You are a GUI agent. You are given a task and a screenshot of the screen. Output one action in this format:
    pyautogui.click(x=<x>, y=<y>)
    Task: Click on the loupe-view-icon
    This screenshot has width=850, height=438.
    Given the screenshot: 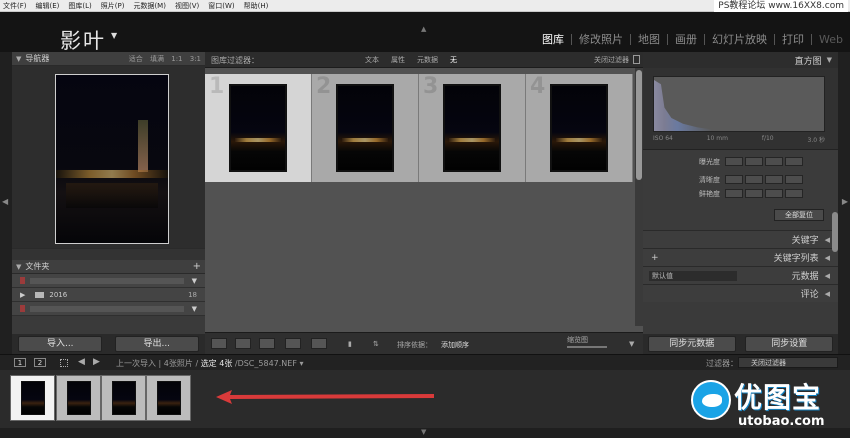 What is the action you would take?
    pyautogui.click(x=243, y=343)
    